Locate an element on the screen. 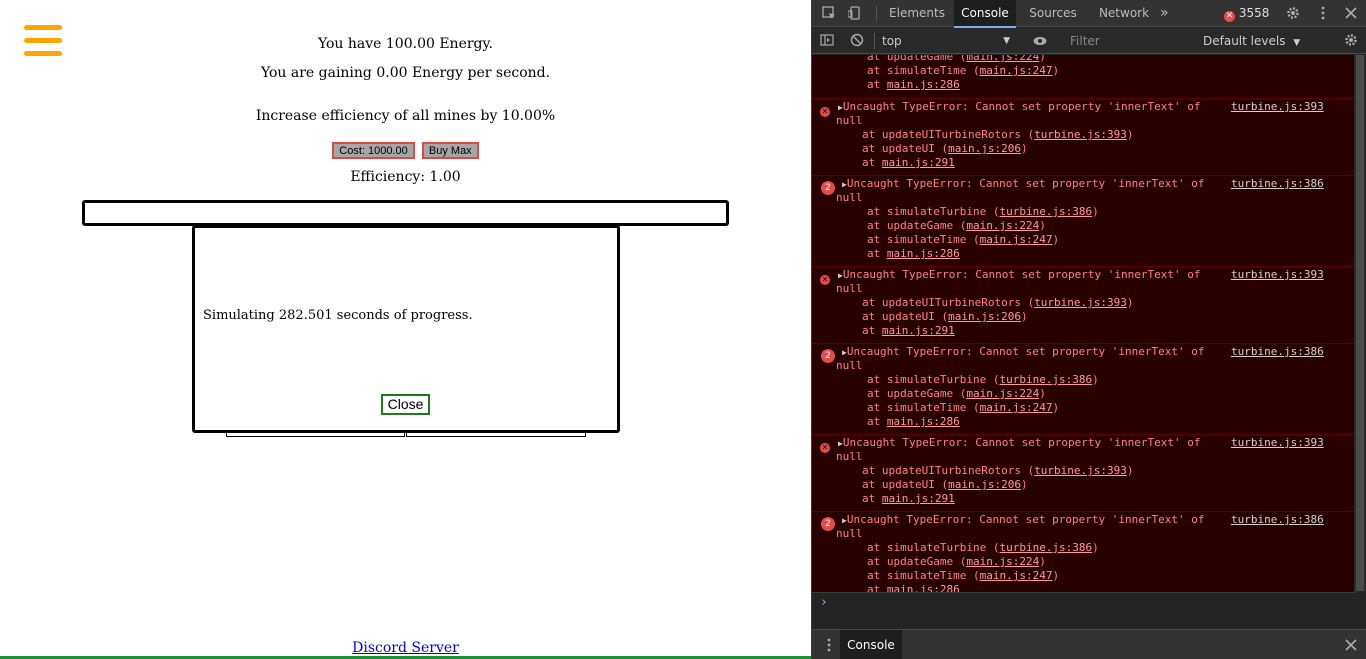 The width and height of the screenshot is (1366, 659). chevron-down-icon: ▼ is located at coordinates (1297, 43).